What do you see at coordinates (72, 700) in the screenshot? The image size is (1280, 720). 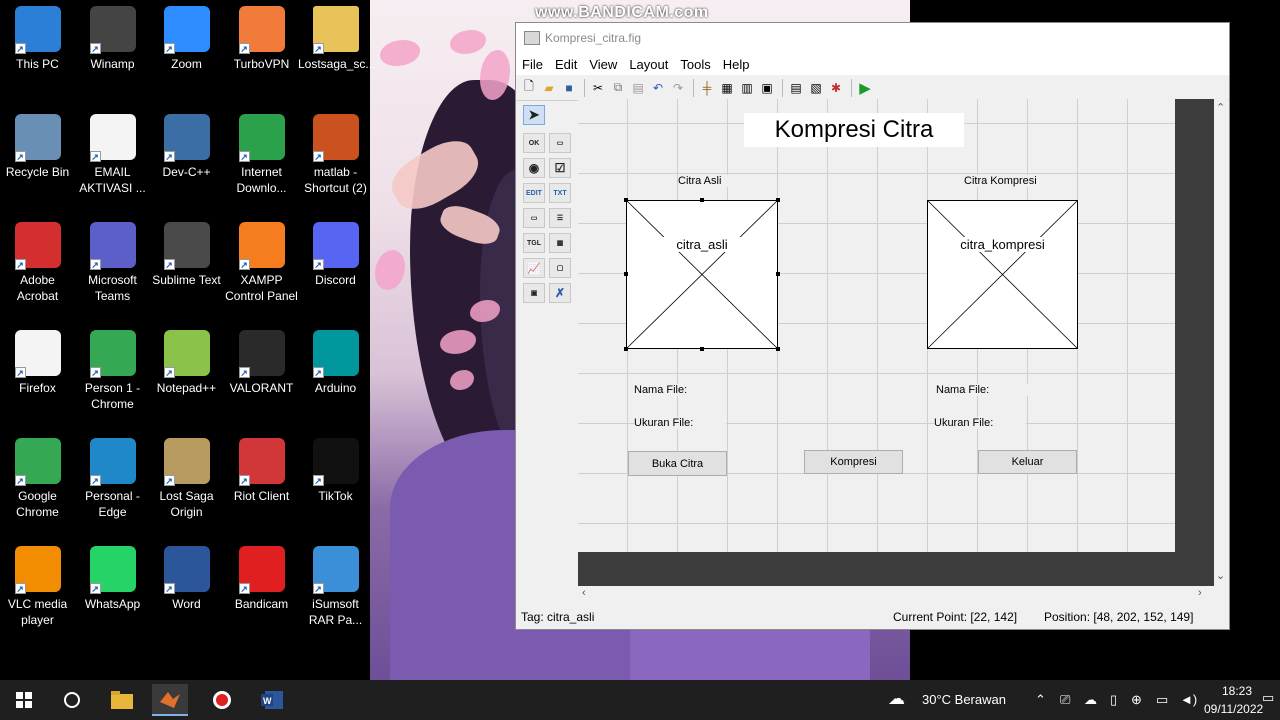 I see `search-circle-icon` at bounding box center [72, 700].